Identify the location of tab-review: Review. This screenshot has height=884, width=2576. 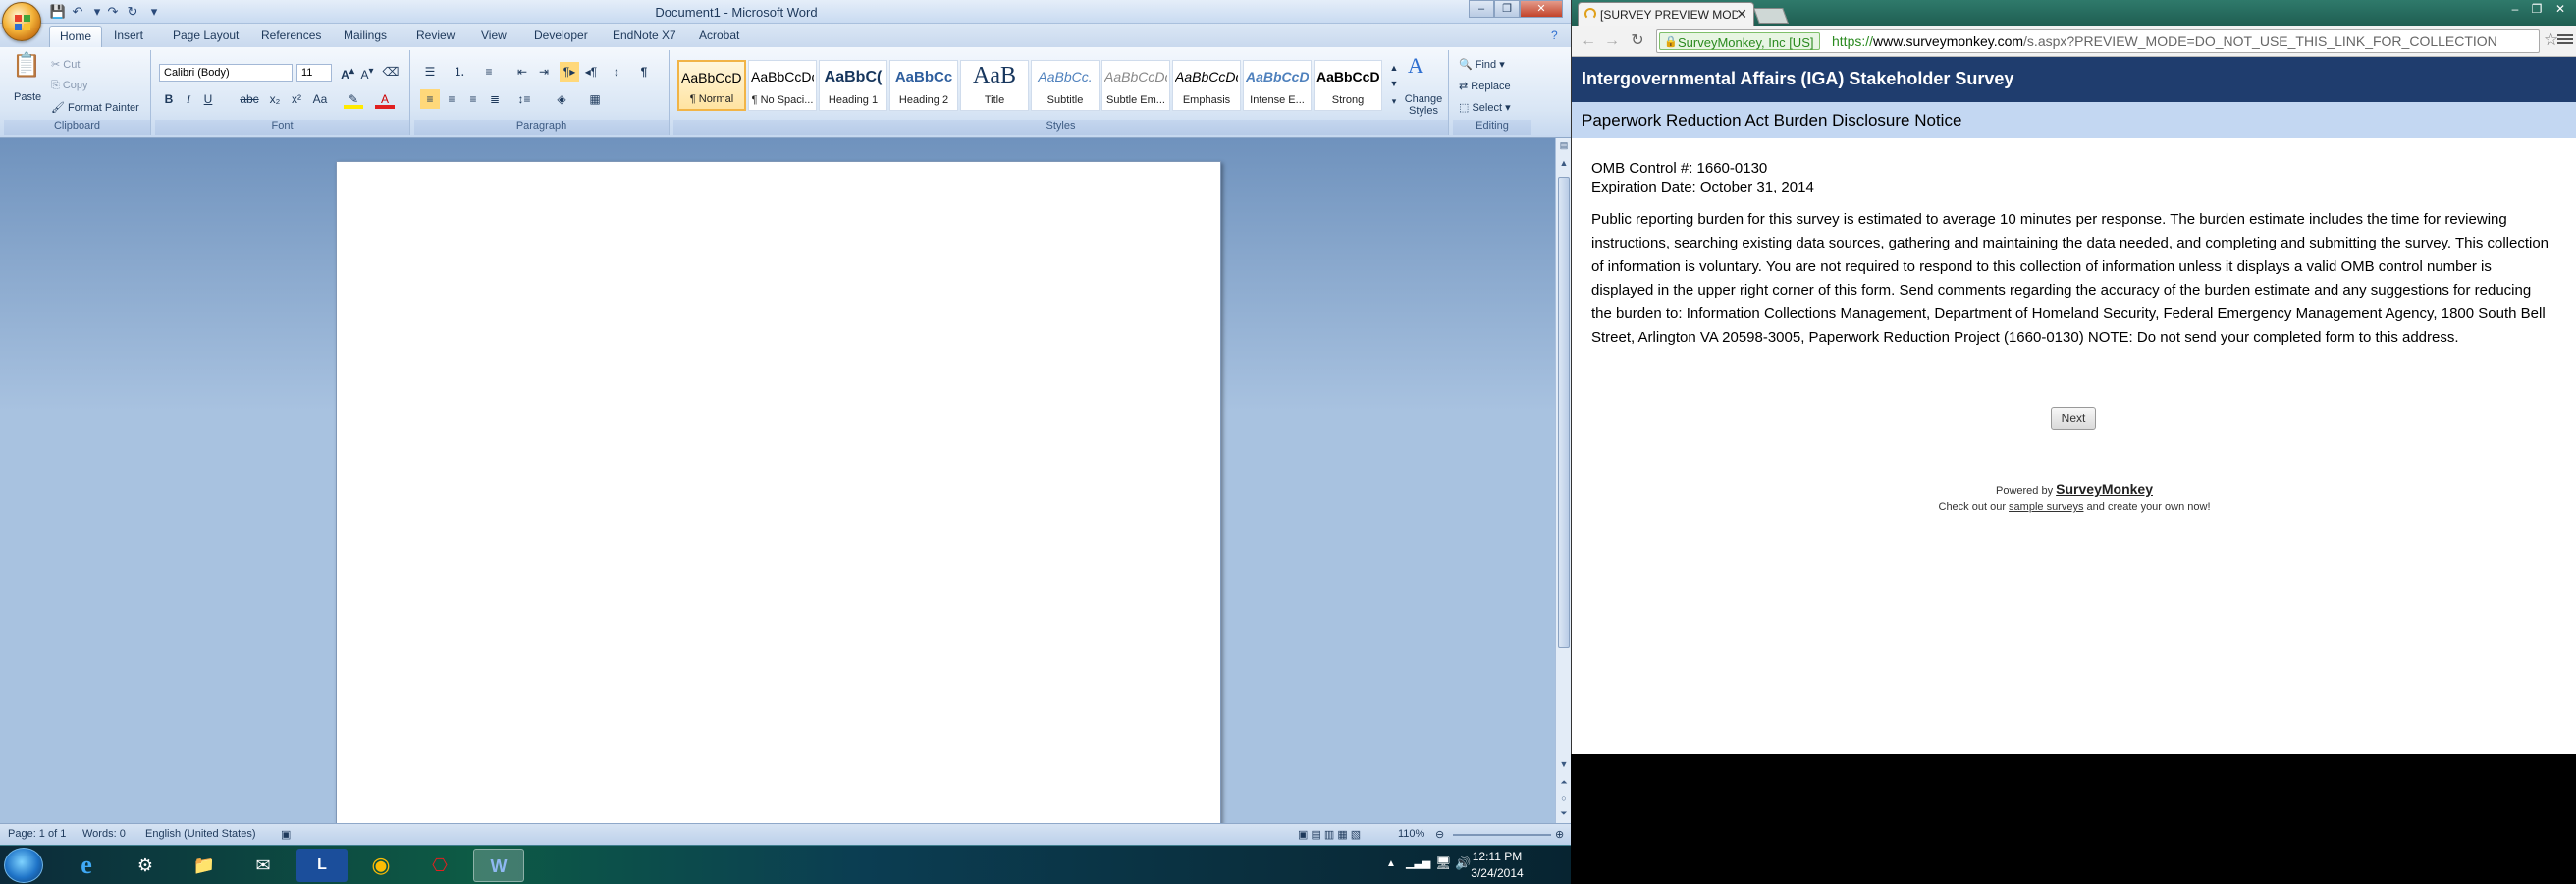
(435, 35).